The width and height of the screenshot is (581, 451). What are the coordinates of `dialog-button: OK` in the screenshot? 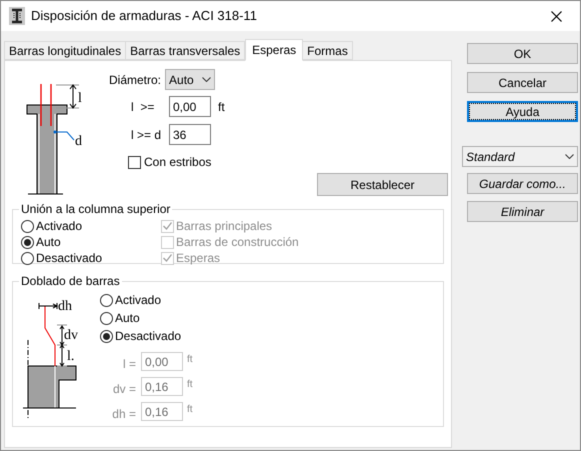 It's located at (522, 53).